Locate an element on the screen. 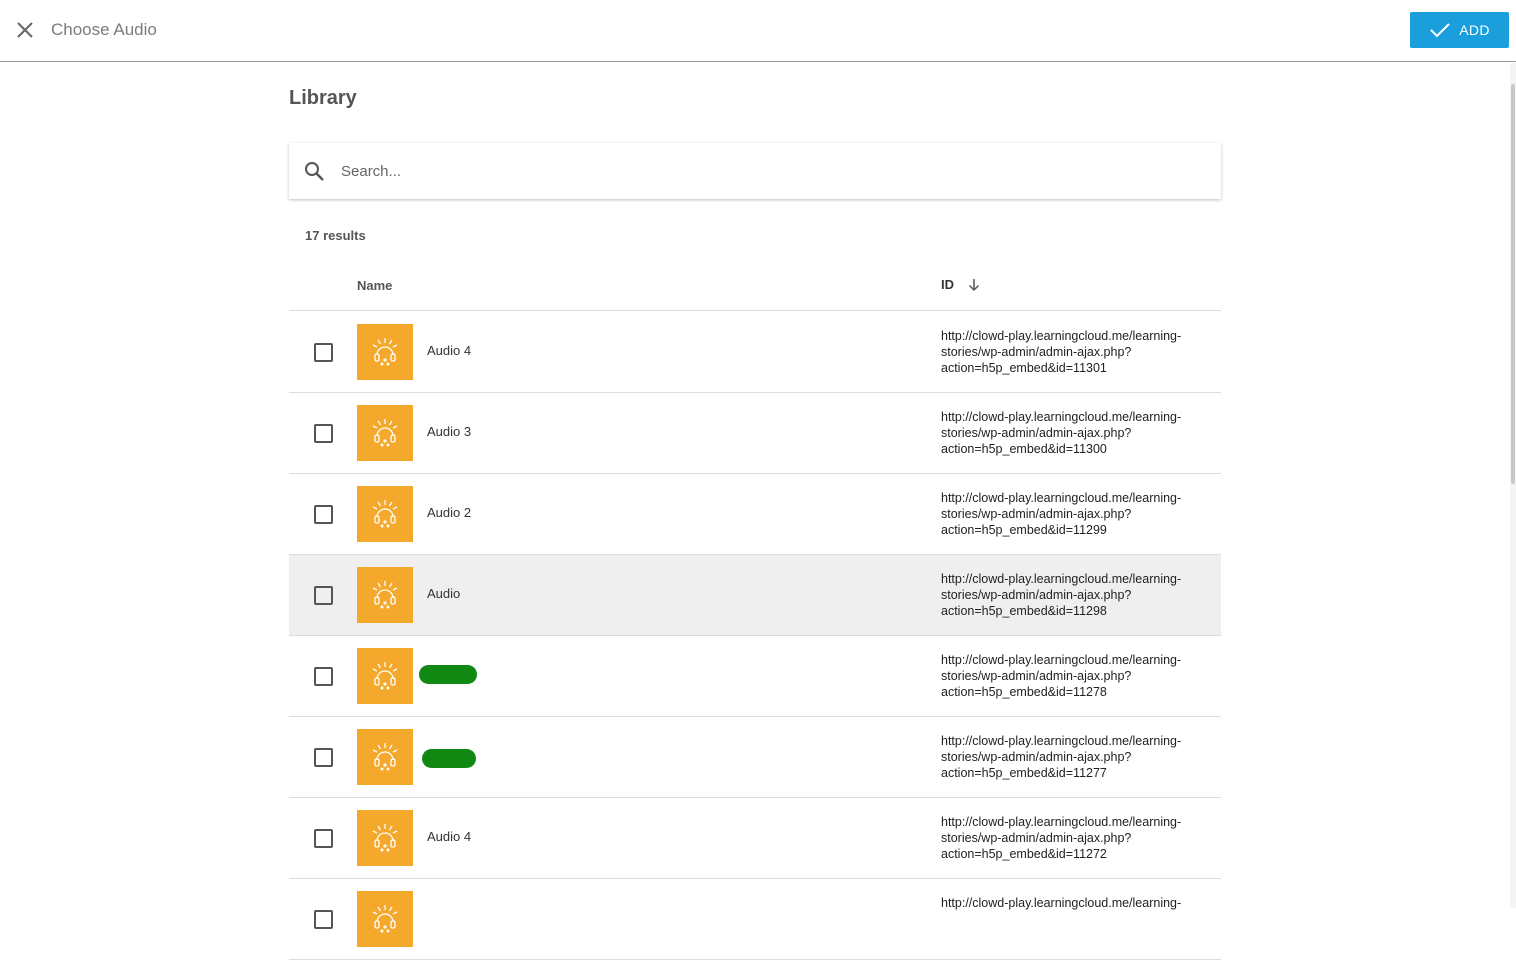  column-header-id-label: ID is located at coordinates (947, 284).